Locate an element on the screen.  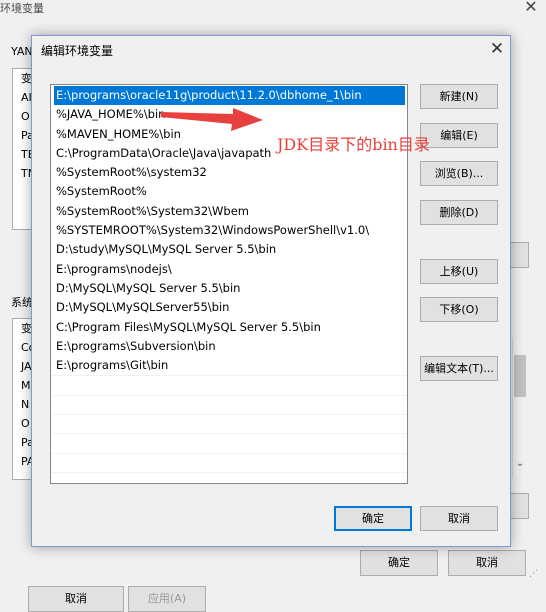
user-variables-list: 变 AI O Pa TE TN is located at coordinates (24, 149).